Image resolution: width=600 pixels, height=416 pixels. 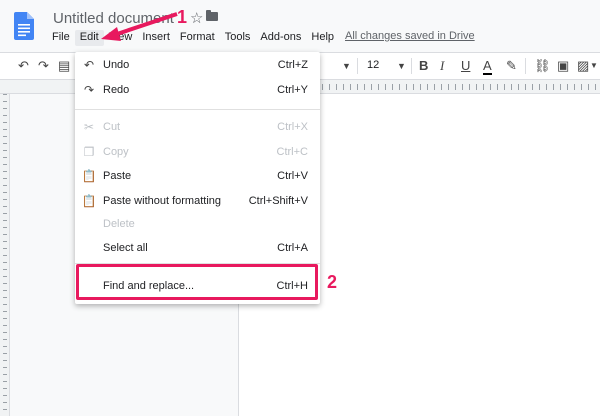 I want to click on ruler-ticks, so click(x=461, y=87).